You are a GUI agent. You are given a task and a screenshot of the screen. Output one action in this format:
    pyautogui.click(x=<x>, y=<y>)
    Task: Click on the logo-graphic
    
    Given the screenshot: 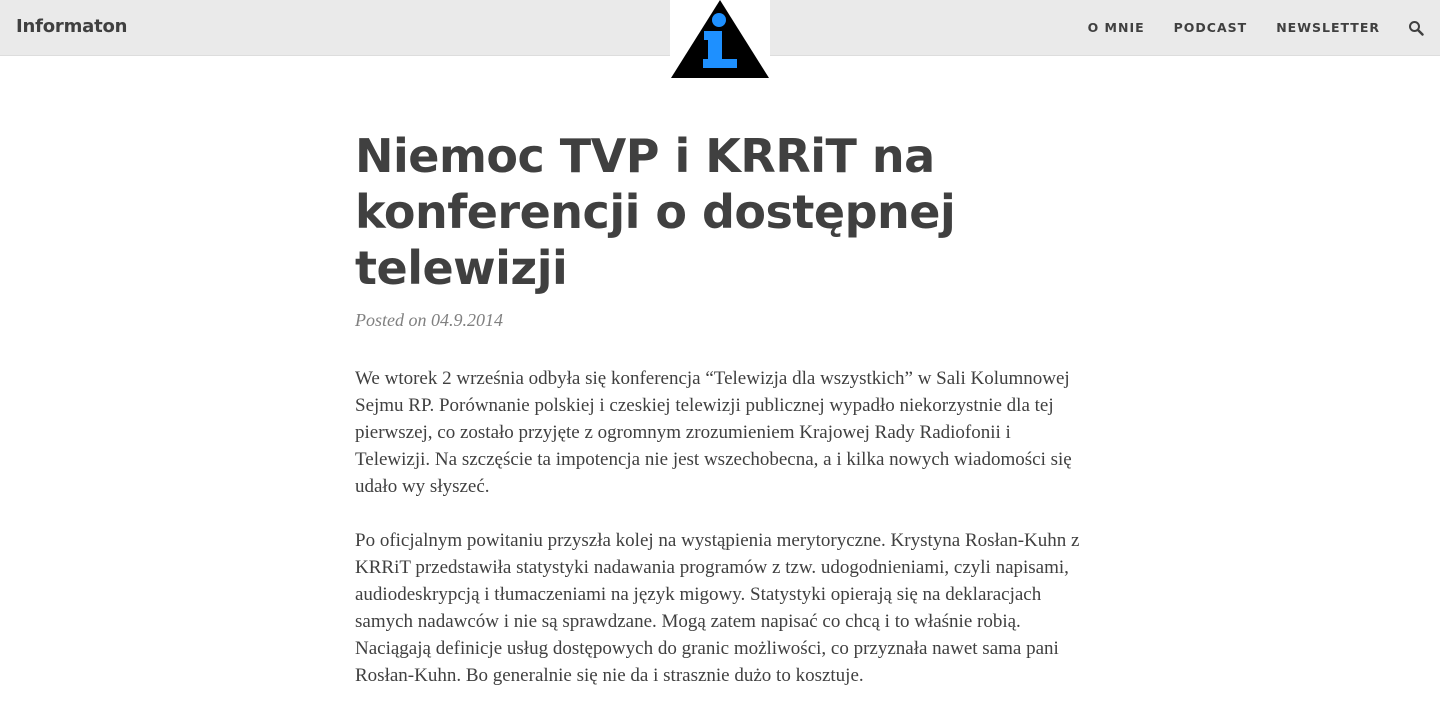 What is the action you would take?
    pyautogui.click(x=720, y=39)
    